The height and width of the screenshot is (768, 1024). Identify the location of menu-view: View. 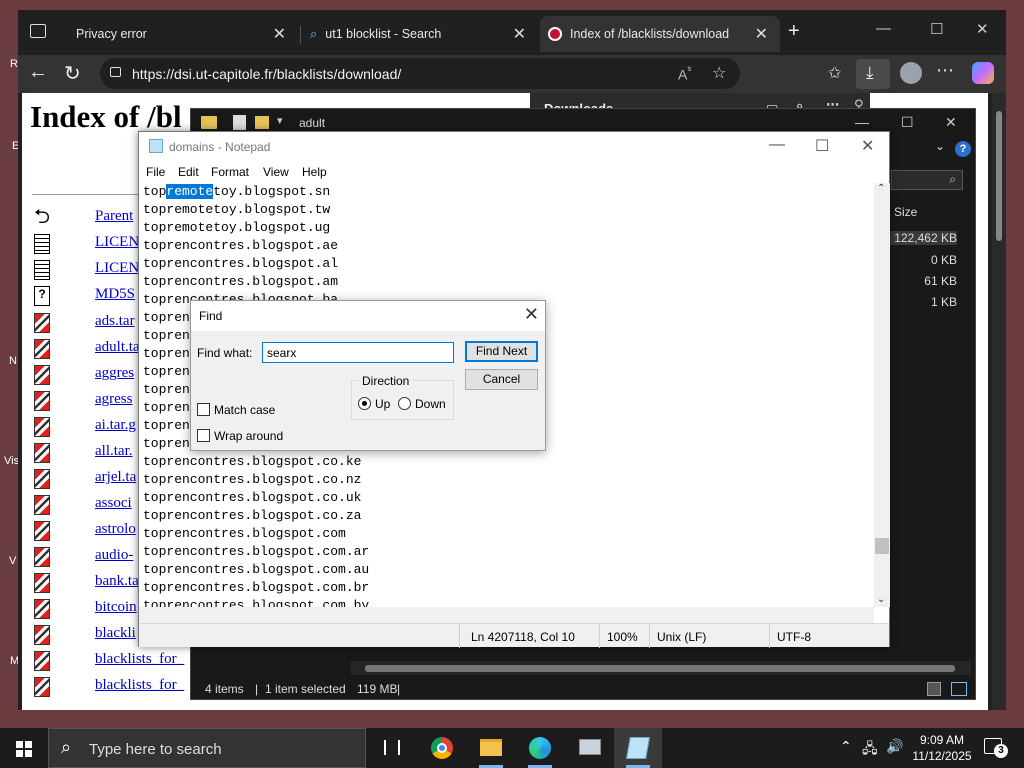
(276, 172).